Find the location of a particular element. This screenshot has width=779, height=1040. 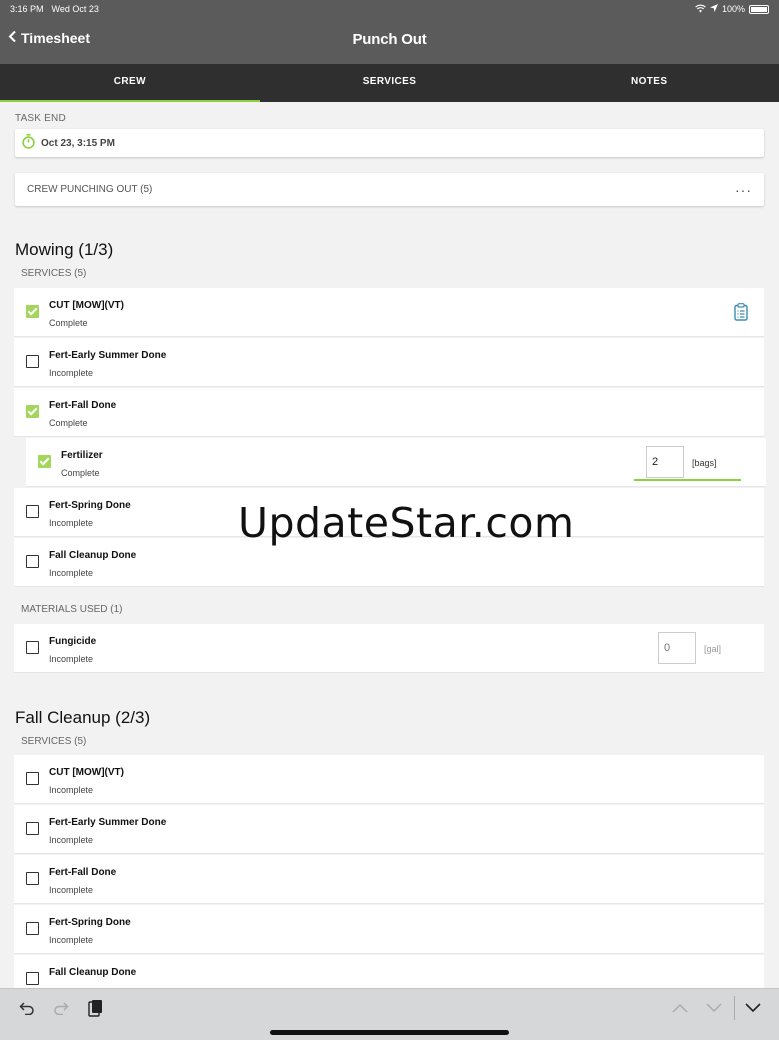

crew-punching-out: CREW PUNCHING OUT (5) ··· is located at coordinates (389, 189).